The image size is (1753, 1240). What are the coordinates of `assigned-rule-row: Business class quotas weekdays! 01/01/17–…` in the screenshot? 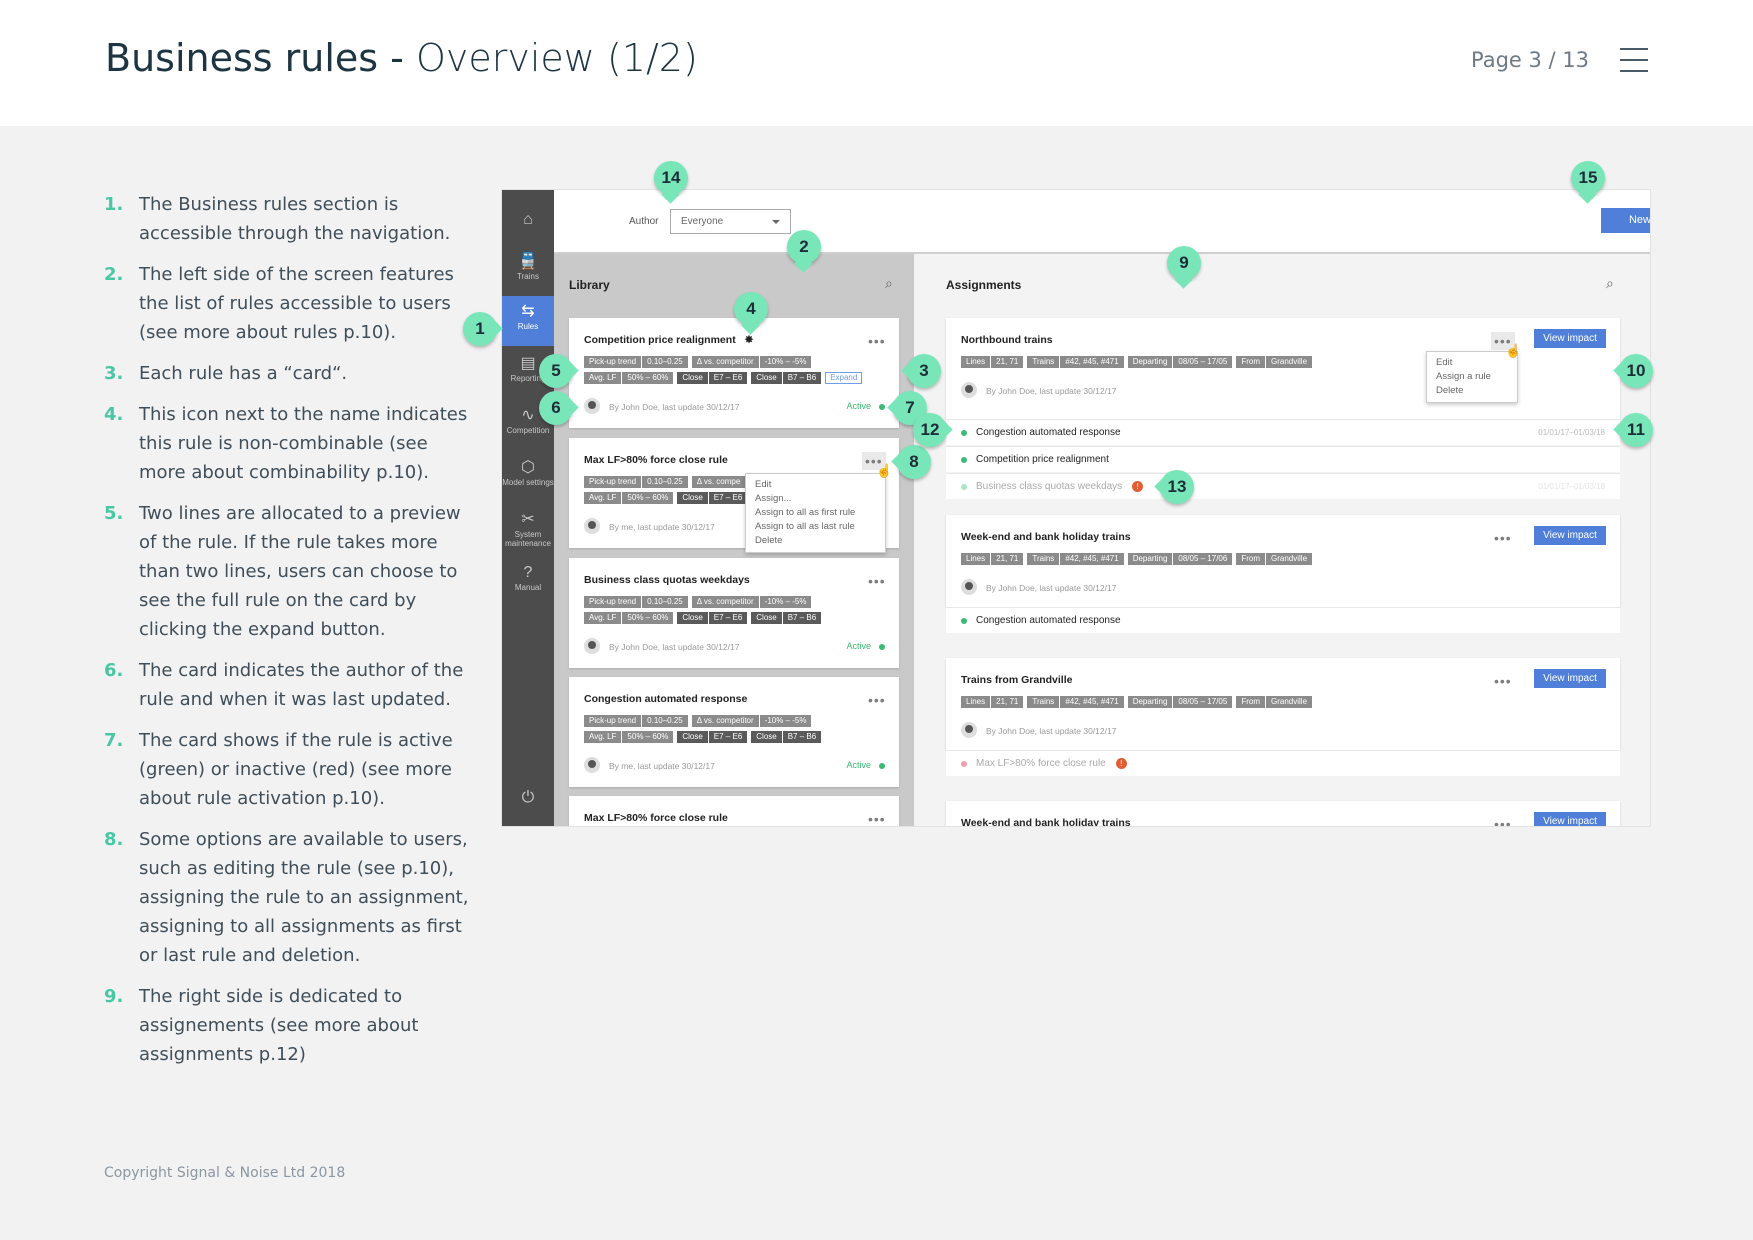 It's located at (1283, 486).